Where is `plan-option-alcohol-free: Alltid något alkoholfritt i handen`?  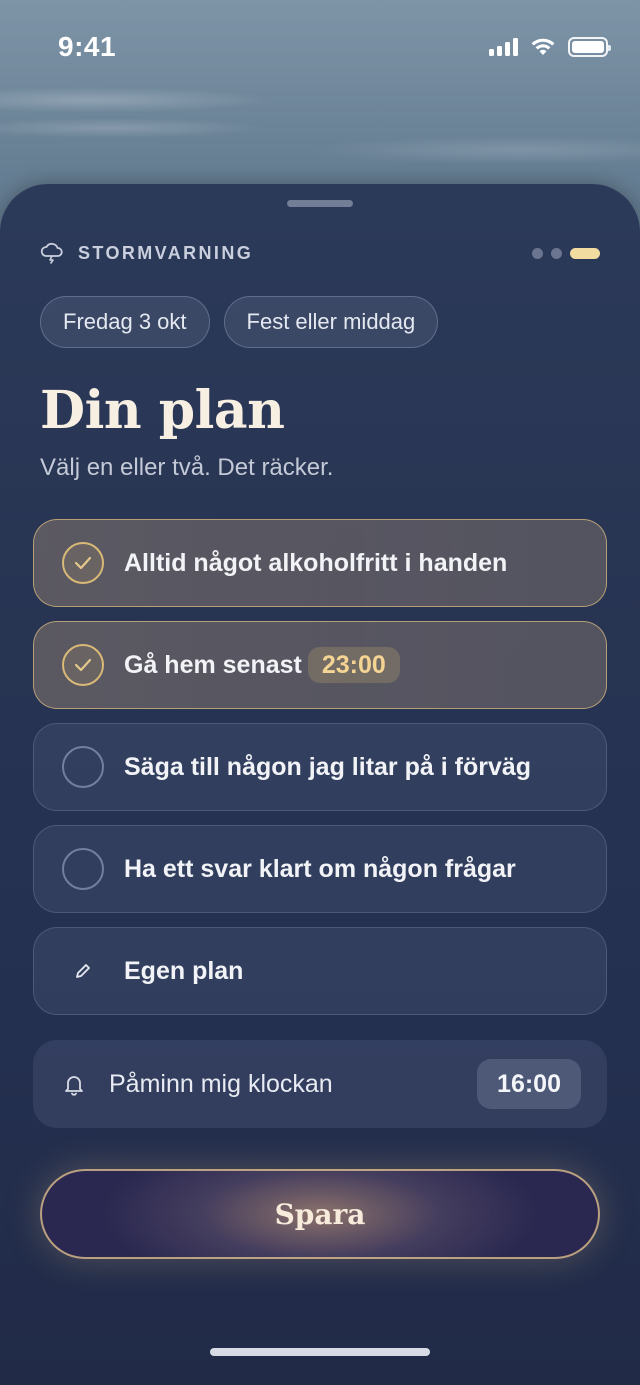 plan-option-alcohol-free: Alltid något alkoholfritt i handen is located at coordinates (320, 563).